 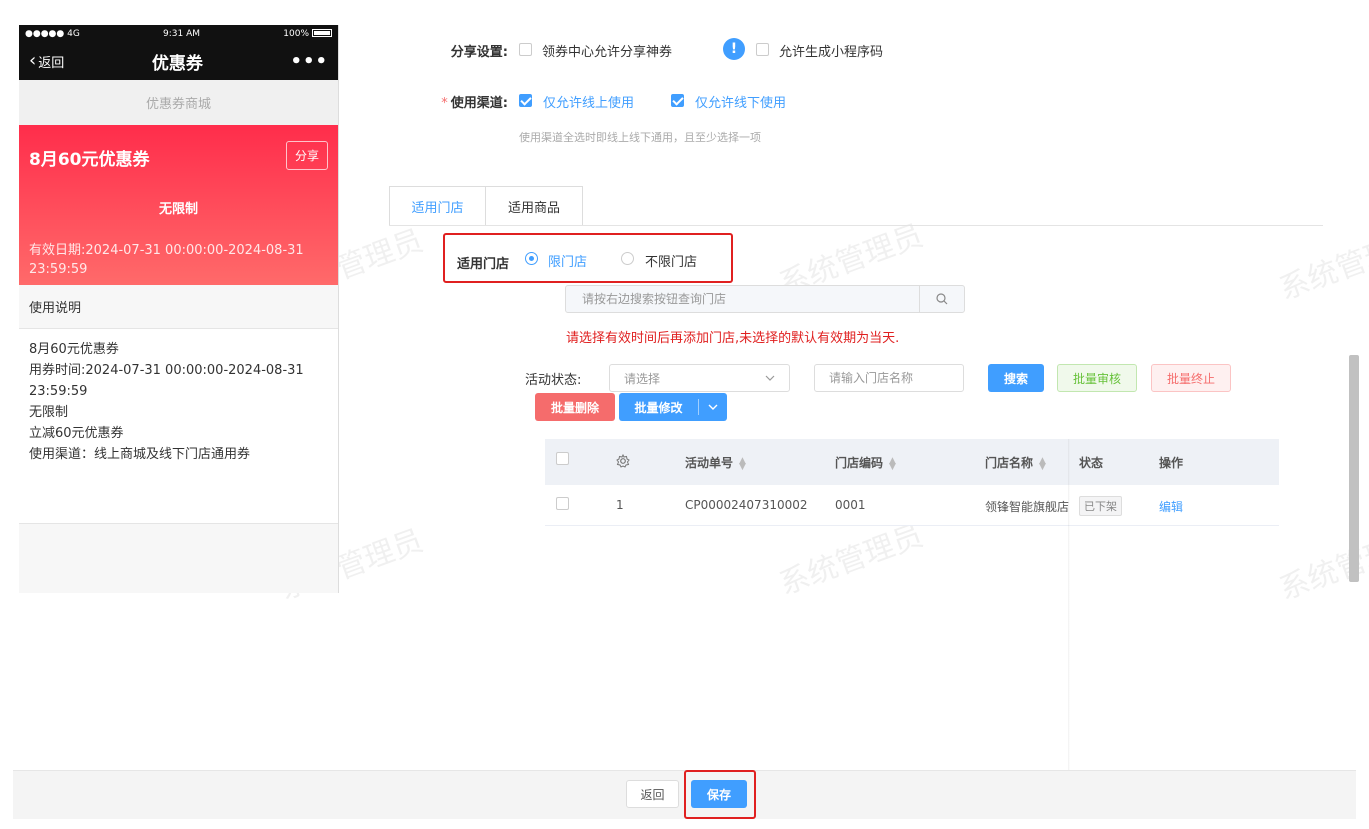 What do you see at coordinates (52, 33) in the screenshot?
I see `signal-indicator: ●●●●● 4G` at bounding box center [52, 33].